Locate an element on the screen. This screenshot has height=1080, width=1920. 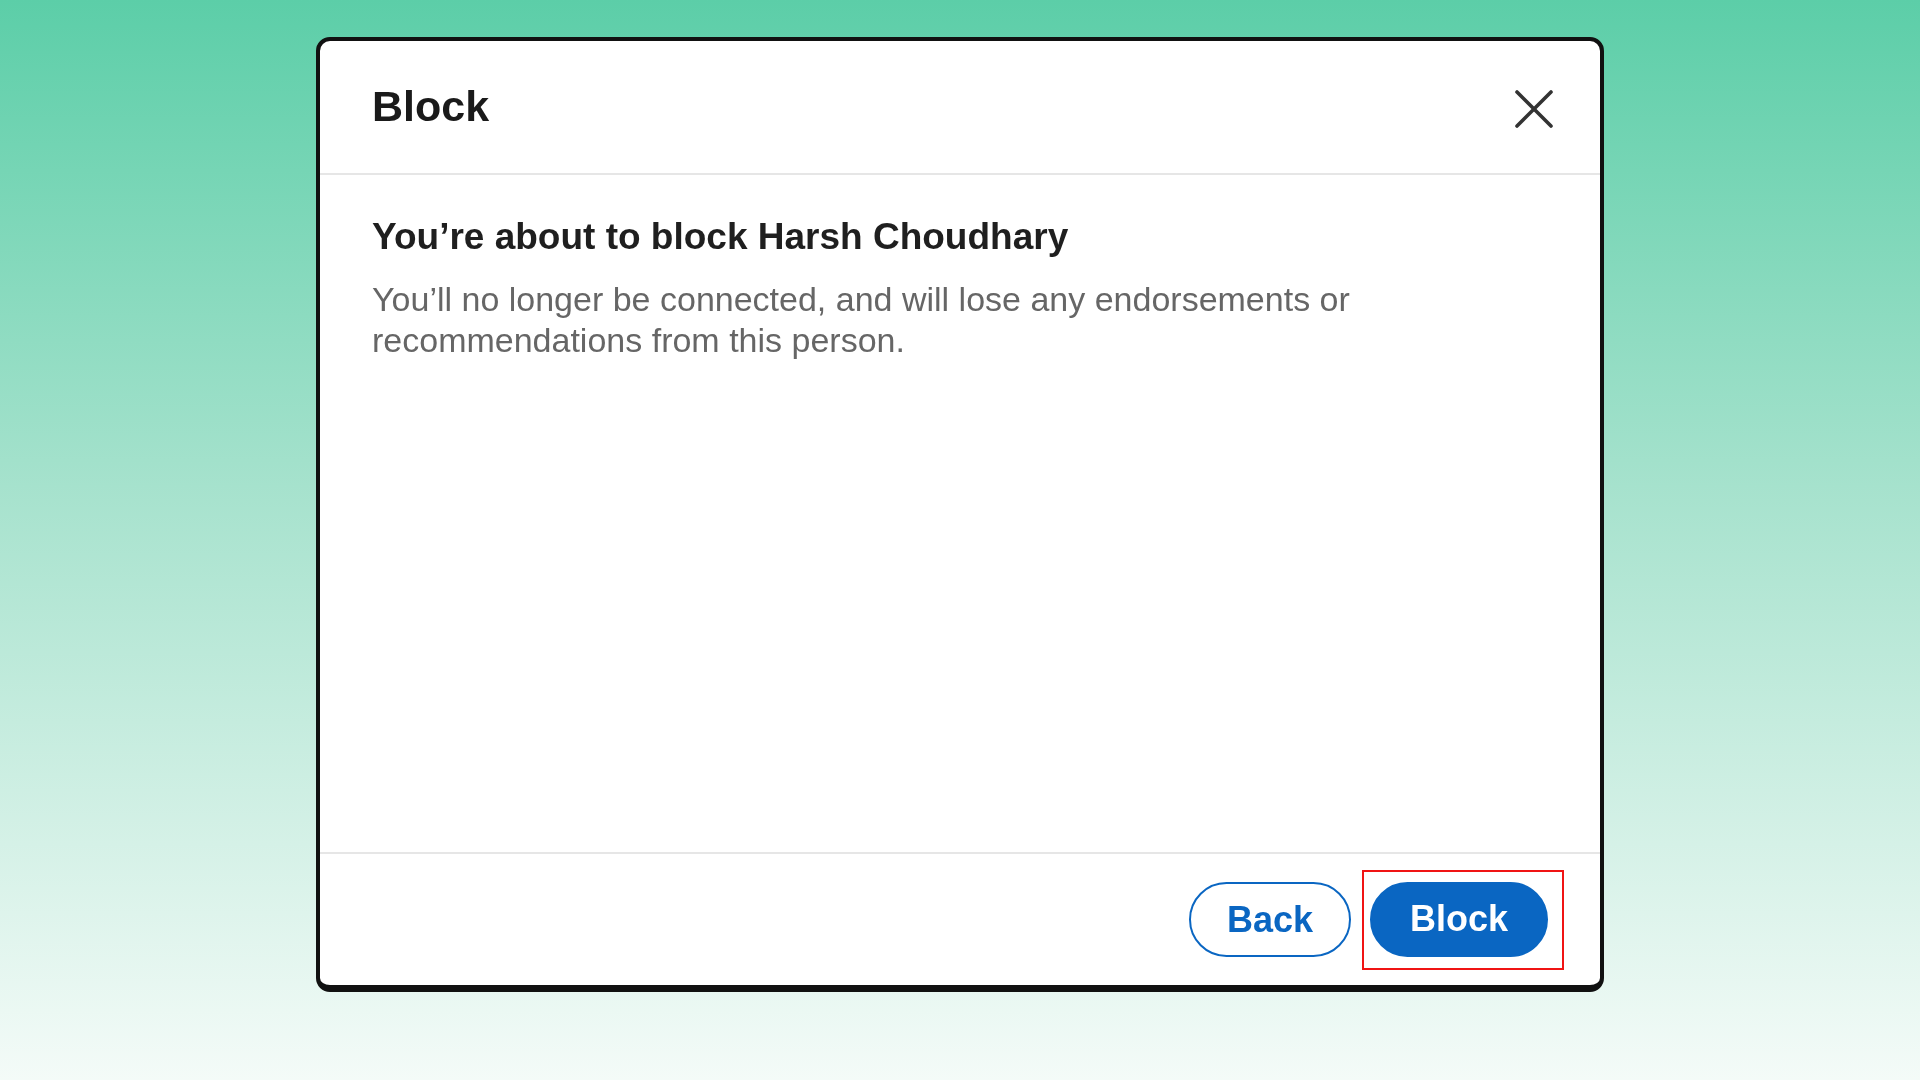
block-button: Block is located at coordinates (1458, 919).